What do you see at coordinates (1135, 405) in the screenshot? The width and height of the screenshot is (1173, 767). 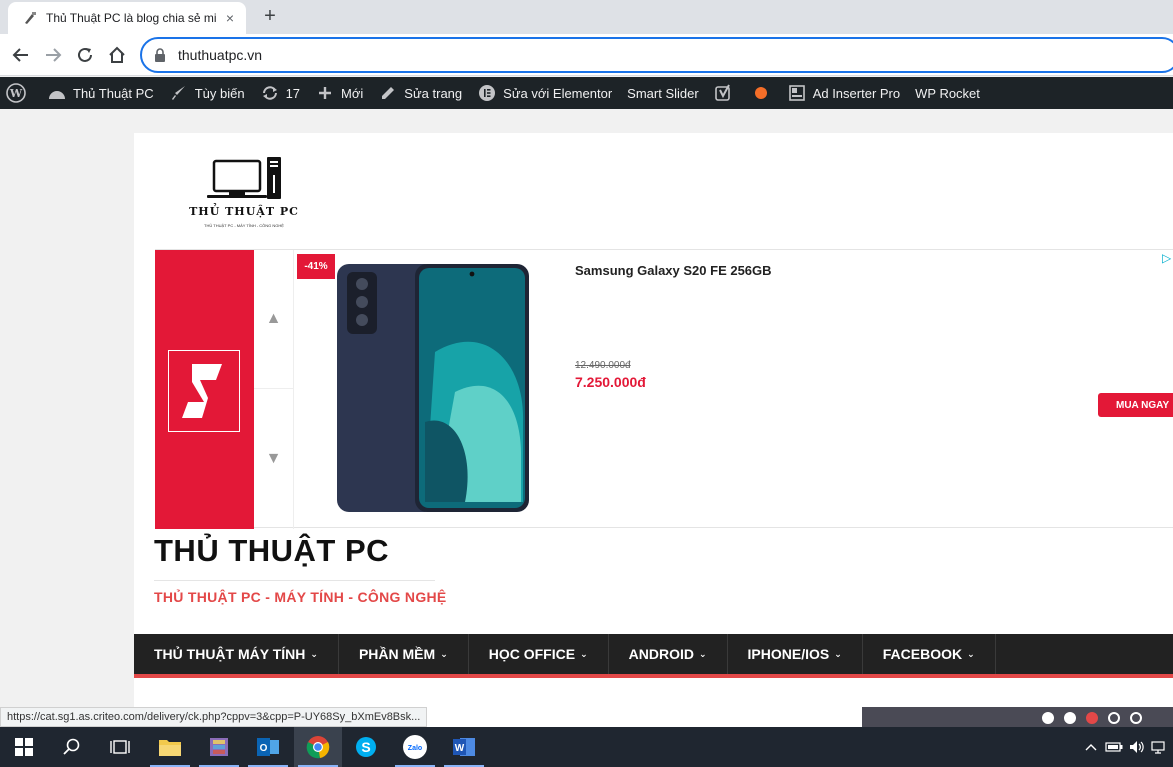 I see `buy-now-button: MUA NGAY` at bounding box center [1135, 405].